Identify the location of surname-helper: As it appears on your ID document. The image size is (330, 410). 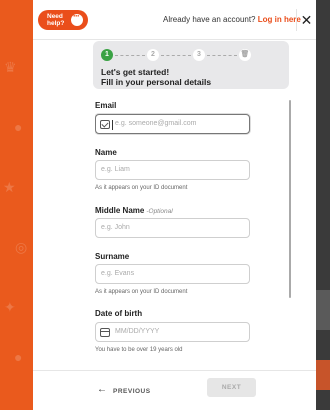
(141, 292).